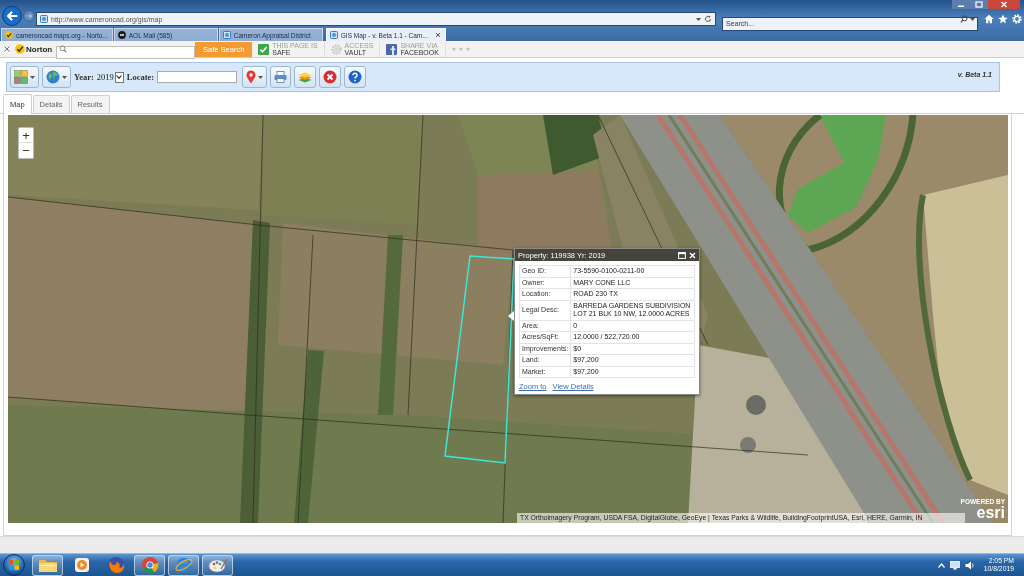 The width and height of the screenshot is (1024, 576). Describe the element at coordinates (26, 151) in the screenshot. I see `zoom-out-button: −` at that location.